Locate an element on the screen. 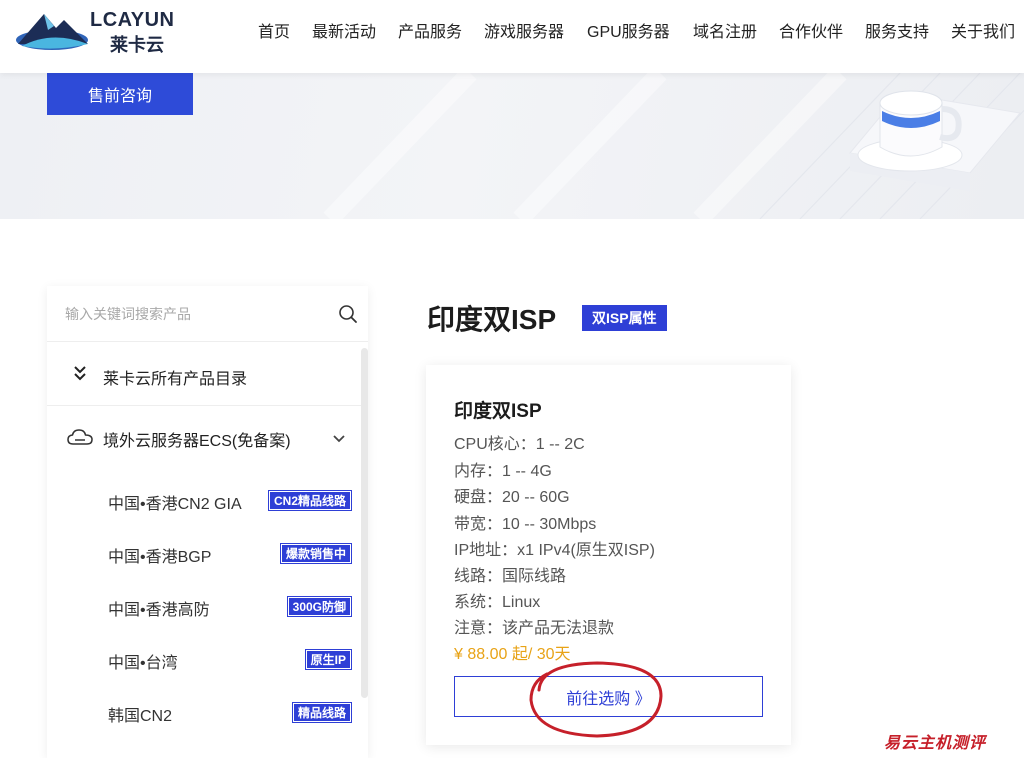 The height and width of the screenshot is (758, 1024). sidebar-item-label: 中国•香港BGP is located at coordinates (160, 557).